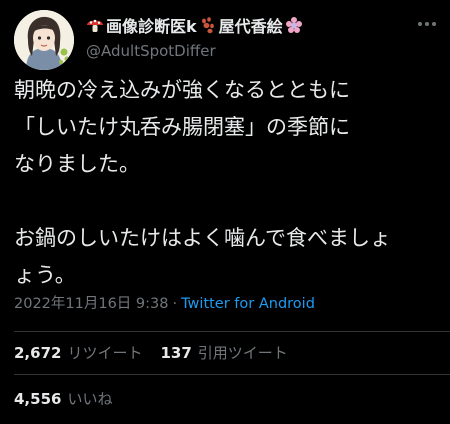 This screenshot has height=424, width=450. Describe the element at coordinates (202, 238) in the screenshot. I see `tweet-line: お鍋のしいたけはよく噛んで食べましょ` at that location.